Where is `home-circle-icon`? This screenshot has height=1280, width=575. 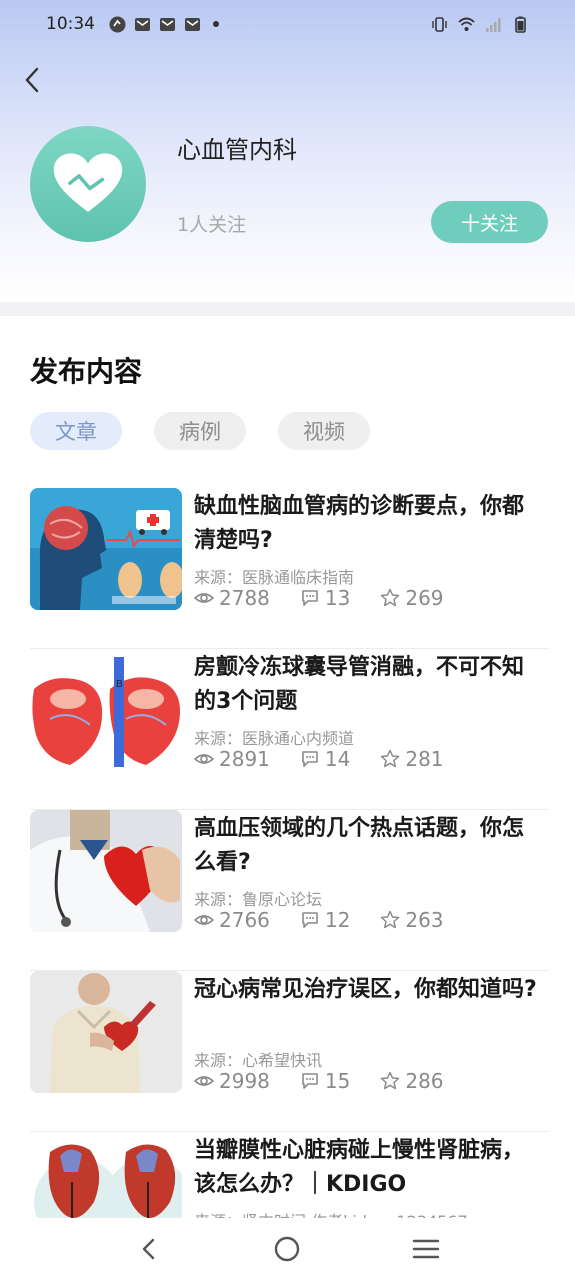 home-circle-icon is located at coordinates (287, 1249).